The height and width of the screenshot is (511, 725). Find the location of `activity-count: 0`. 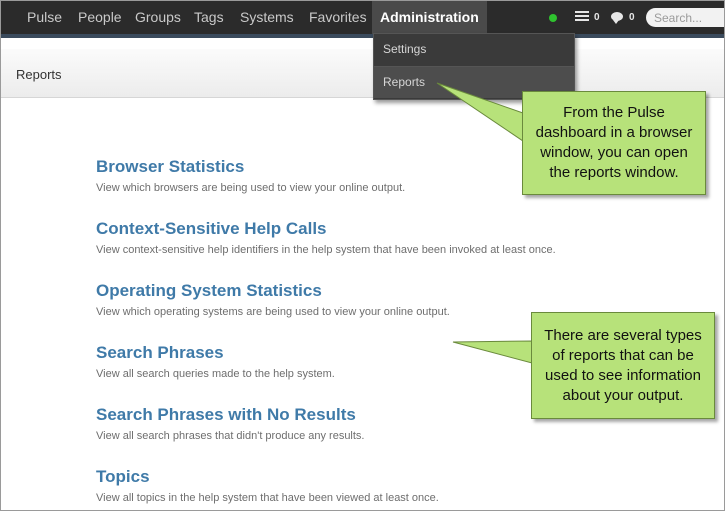

activity-count: 0 is located at coordinates (597, 17).